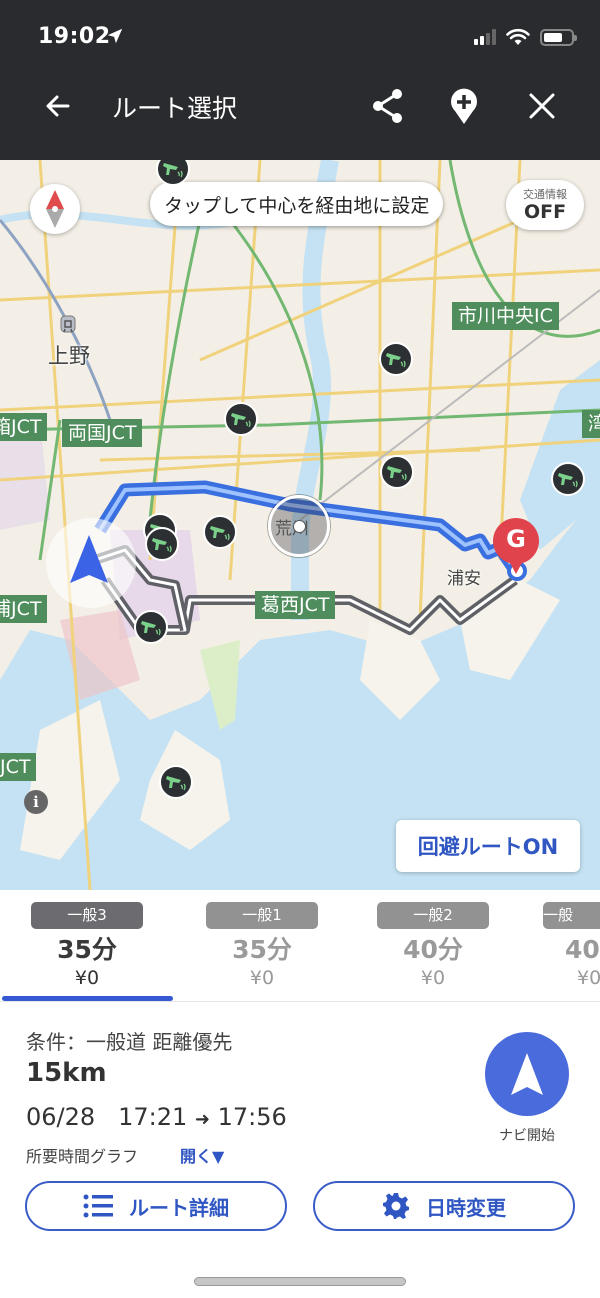 The height and width of the screenshot is (1298, 600). Describe the element at coordinates (175, 108) in the screenshot. I see `page-title: ルート選択` at that location.